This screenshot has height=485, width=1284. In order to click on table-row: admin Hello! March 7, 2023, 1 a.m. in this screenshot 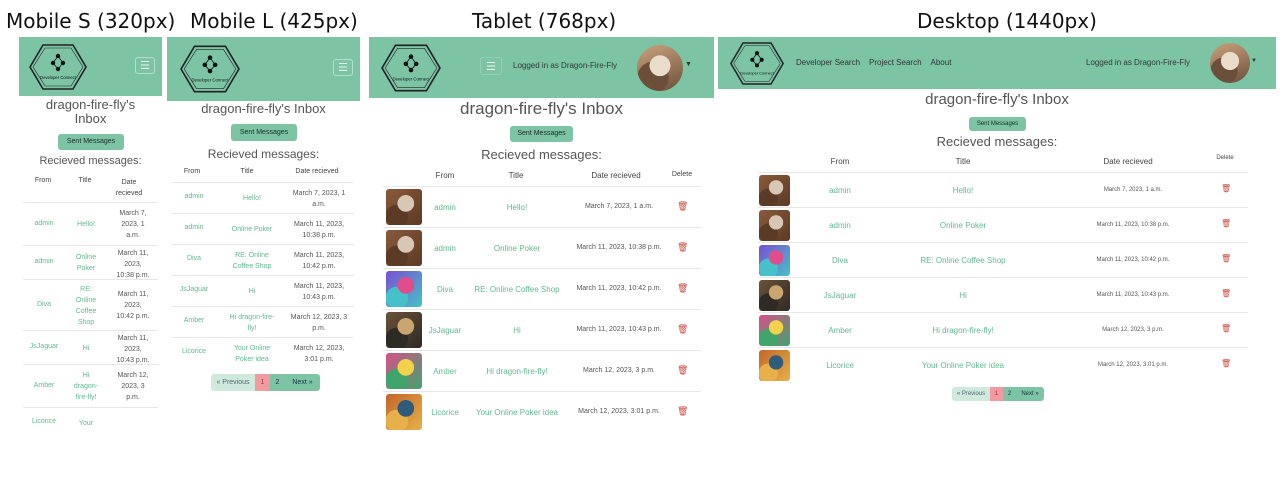, I will do `click(90, 223)`.